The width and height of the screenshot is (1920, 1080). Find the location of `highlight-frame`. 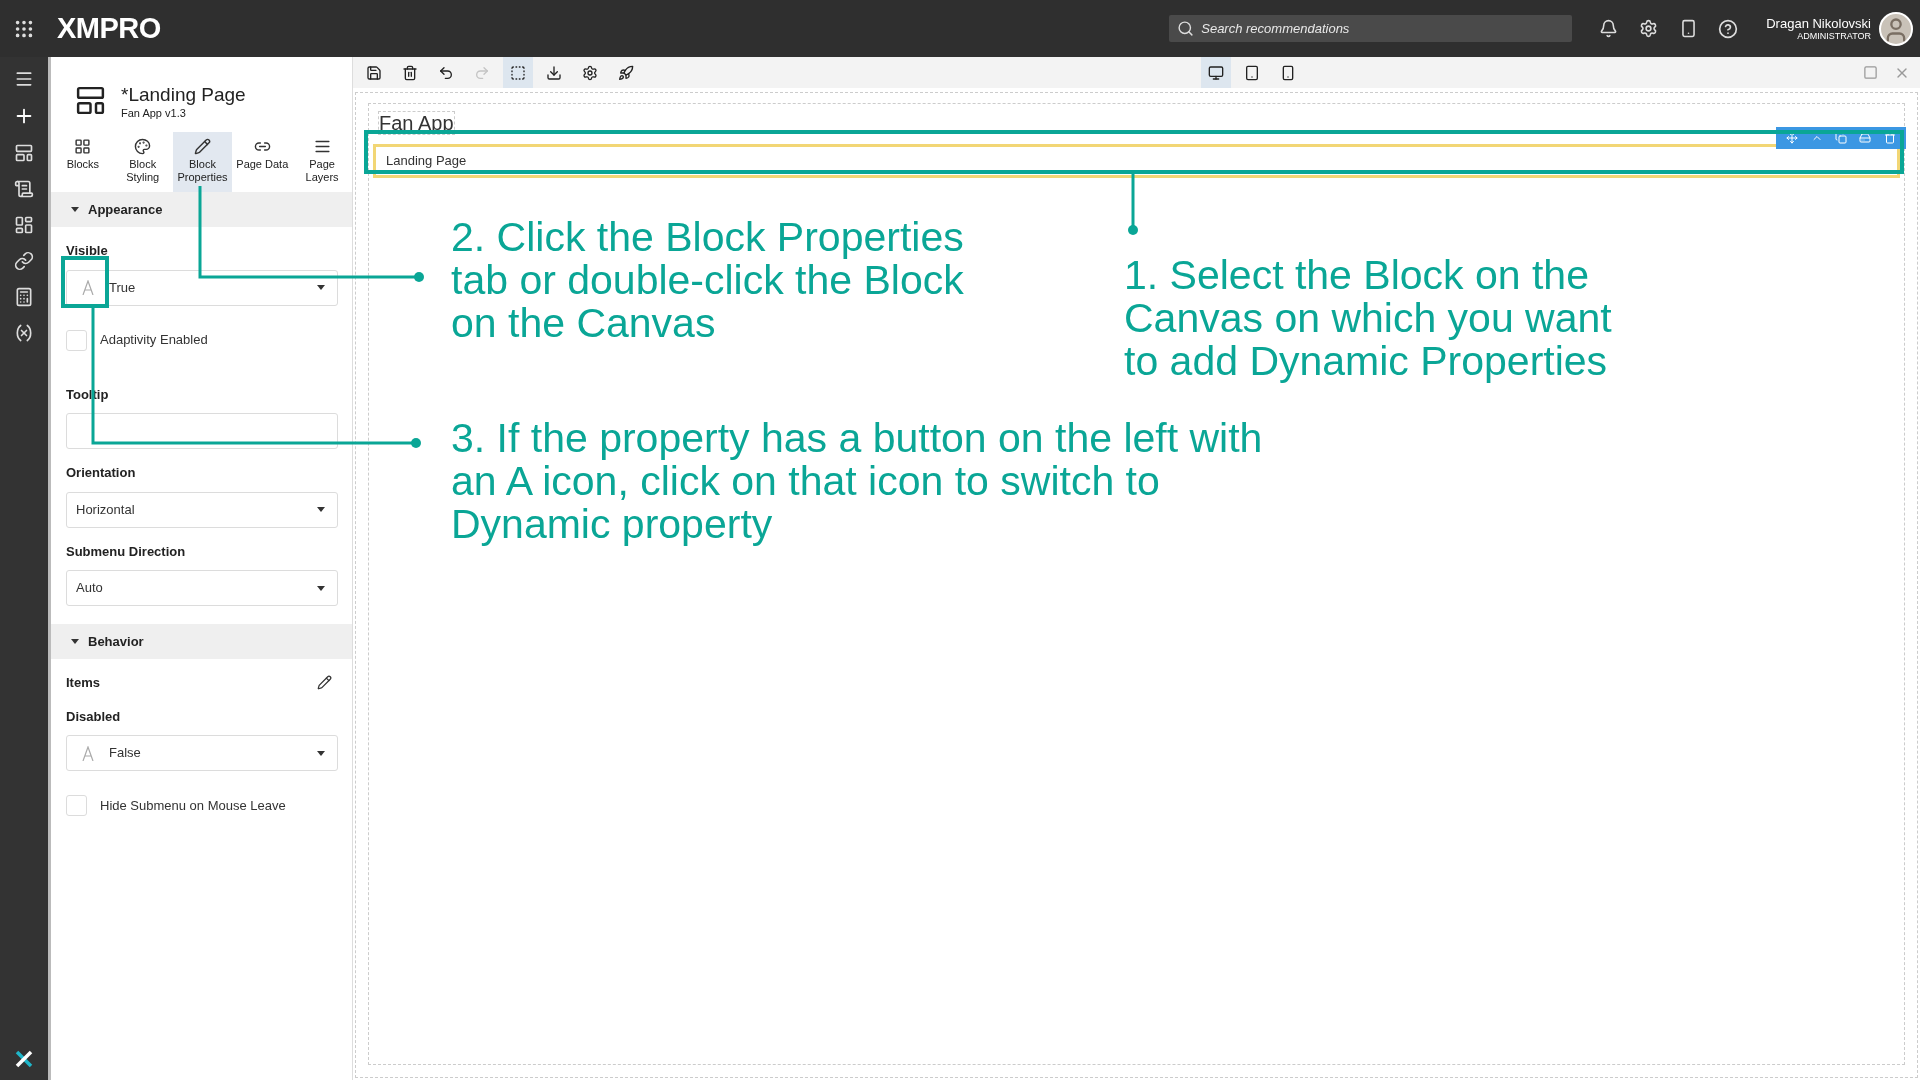

highlight-frame is located at coordinates (85, 282).